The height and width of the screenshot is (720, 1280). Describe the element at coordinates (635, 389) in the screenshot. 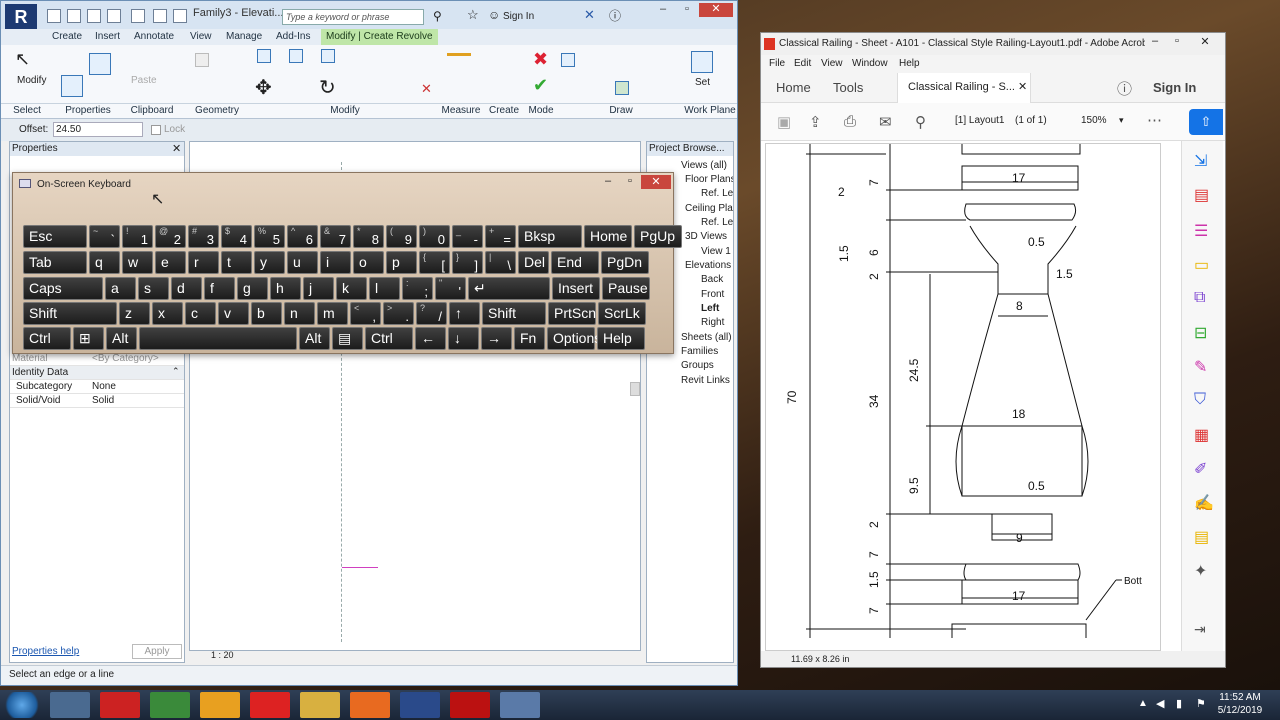

I see `scrollbar-thumb` at that location.